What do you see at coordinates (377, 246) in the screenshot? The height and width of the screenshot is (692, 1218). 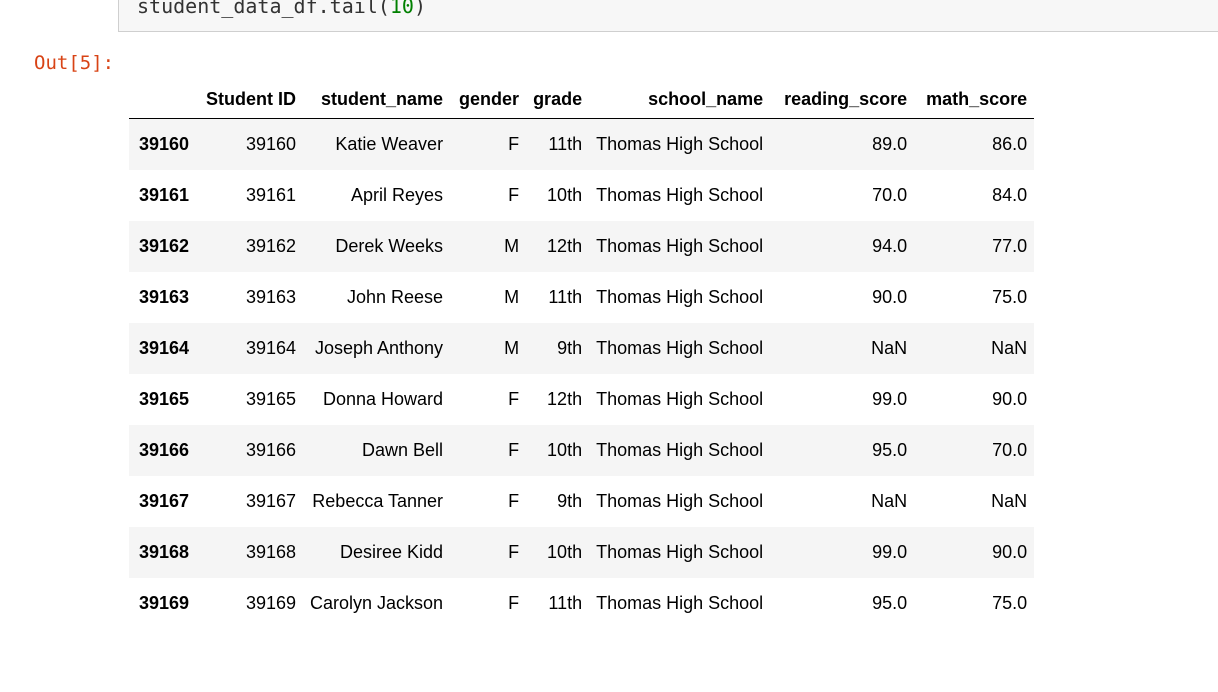 I see `table-cell: Derek Weeks` at bounding box center [377, 246].